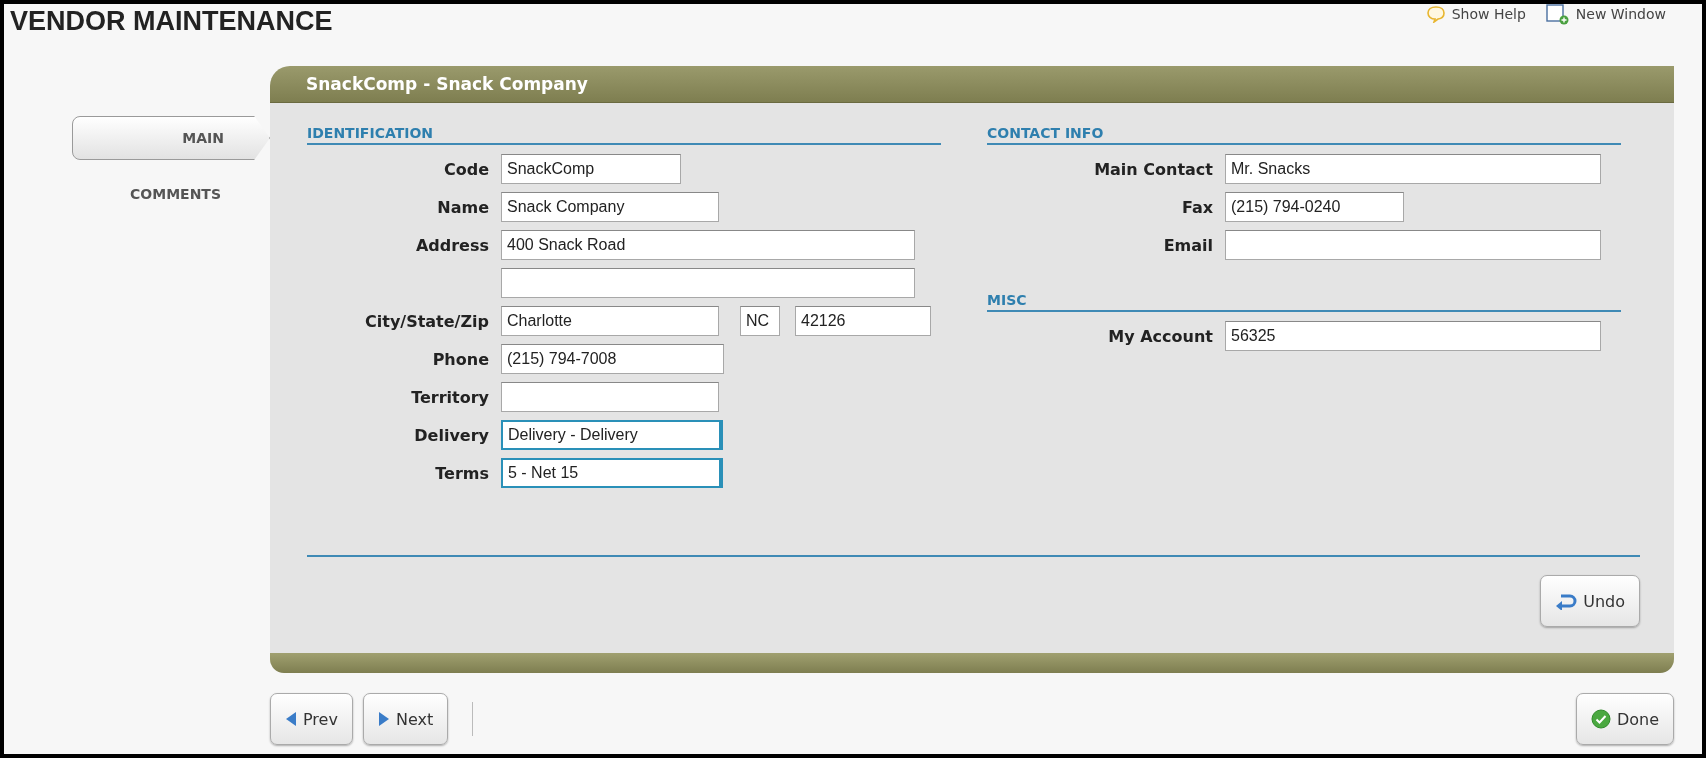 The width and height of the screenshot is (1706, 758). I want to click on undo-button: Undo, so click(1590, 601).